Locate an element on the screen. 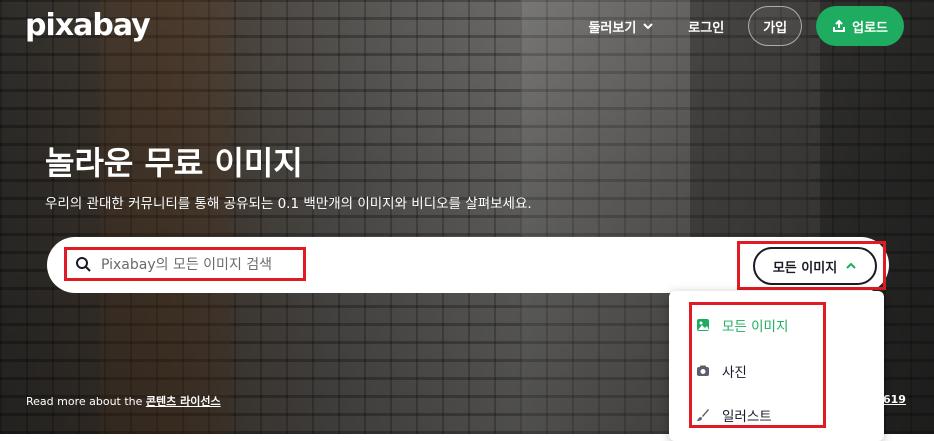  page-title: 놀라운 무료 이미지 is located at coordinates (174, 163).